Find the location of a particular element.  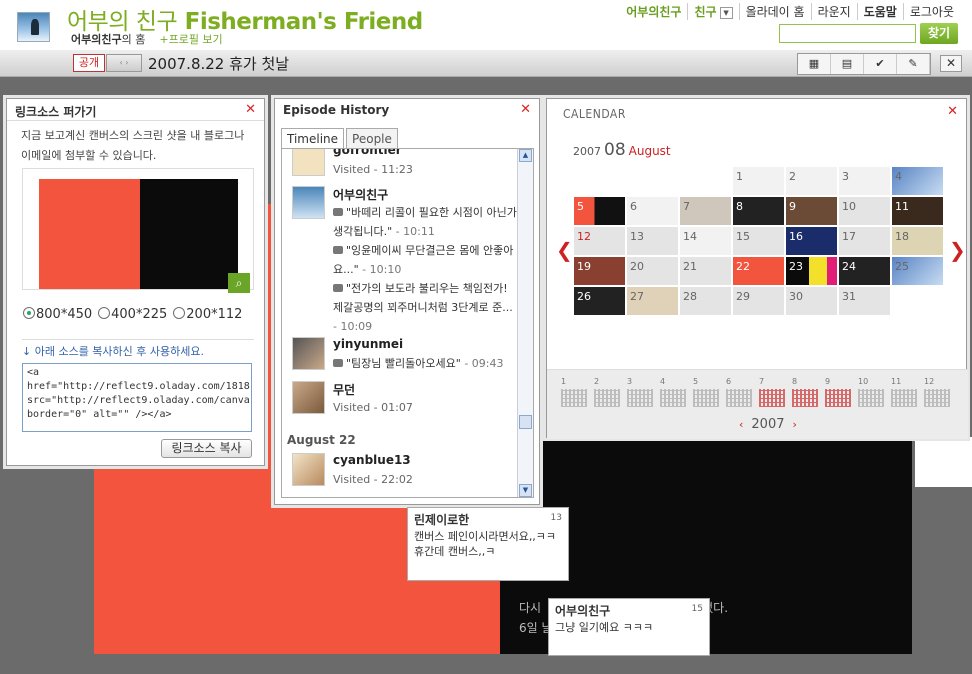

year-overview: 1 2 3 4 5 6 7 8 9 10 11 12 ‹ 2007 › is located at coordinates (757, 404).